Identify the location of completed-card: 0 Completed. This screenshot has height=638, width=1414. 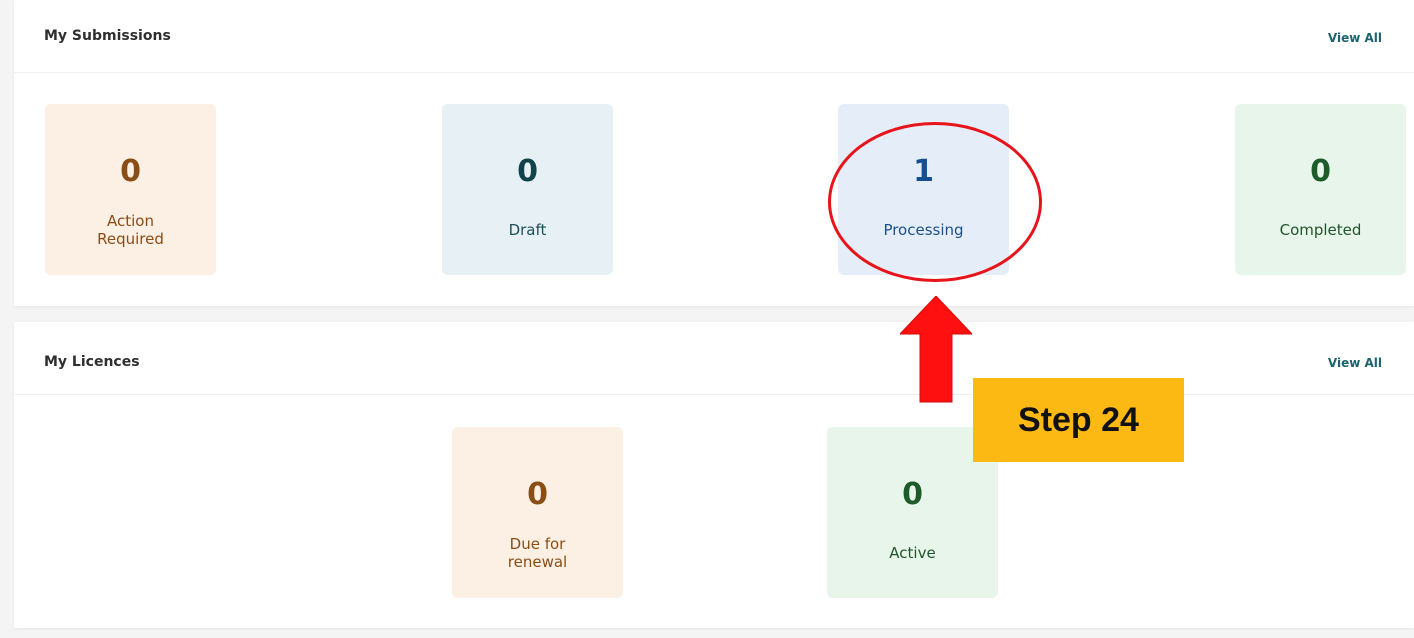
(1320, 189).